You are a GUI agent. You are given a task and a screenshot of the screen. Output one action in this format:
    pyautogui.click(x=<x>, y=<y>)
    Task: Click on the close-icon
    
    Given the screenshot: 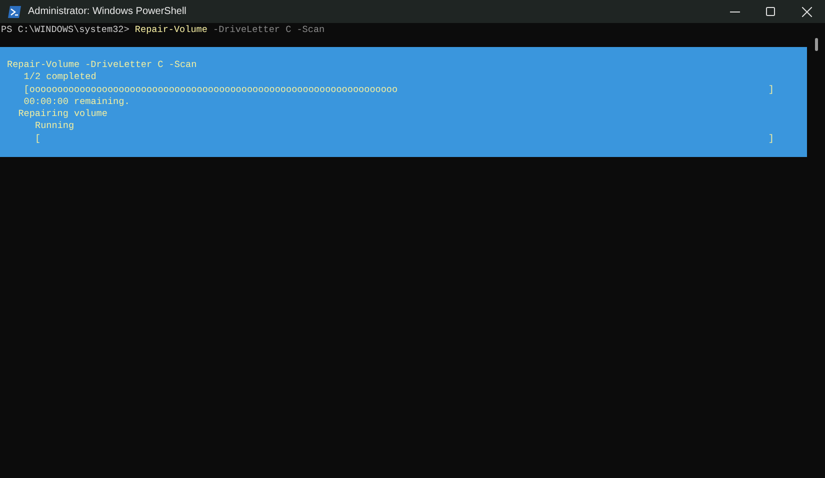 What is the action you would take?
    pyautogui.click(x=807, y=11)
    